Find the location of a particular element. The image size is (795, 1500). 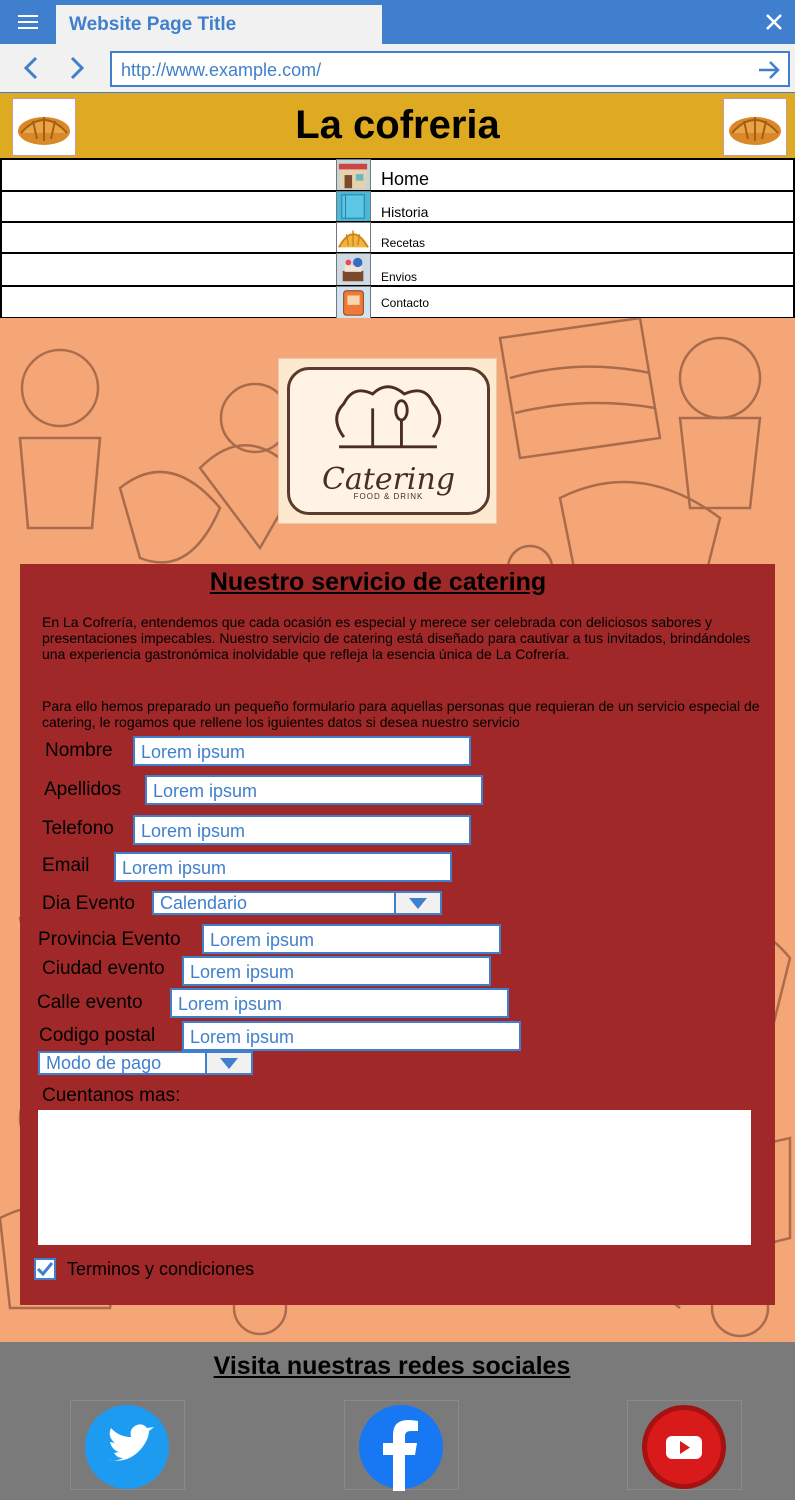

delivery-icon is located at coordinates (353, 269).